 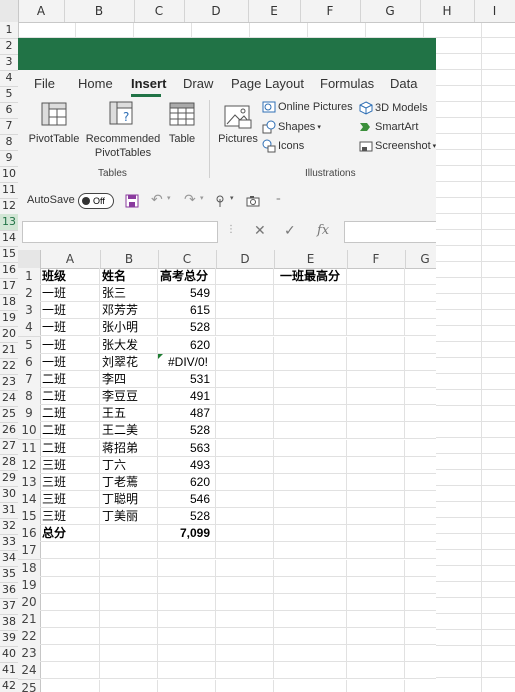 I want to click on col-header-g: G, so click(x=420, y=259).